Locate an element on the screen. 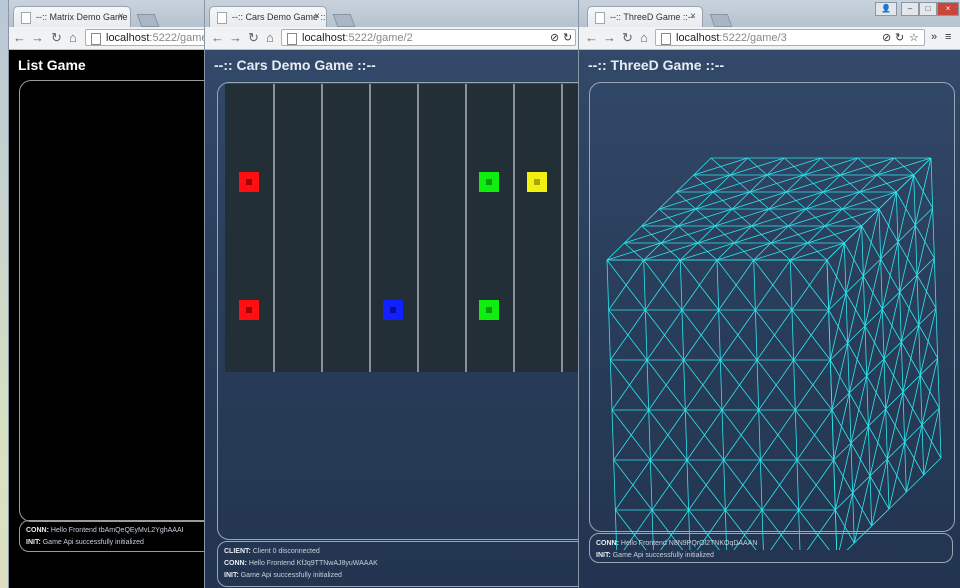  tab-threed: --:: ThreeD Game ::-- × is located at coordinates (645, 16).